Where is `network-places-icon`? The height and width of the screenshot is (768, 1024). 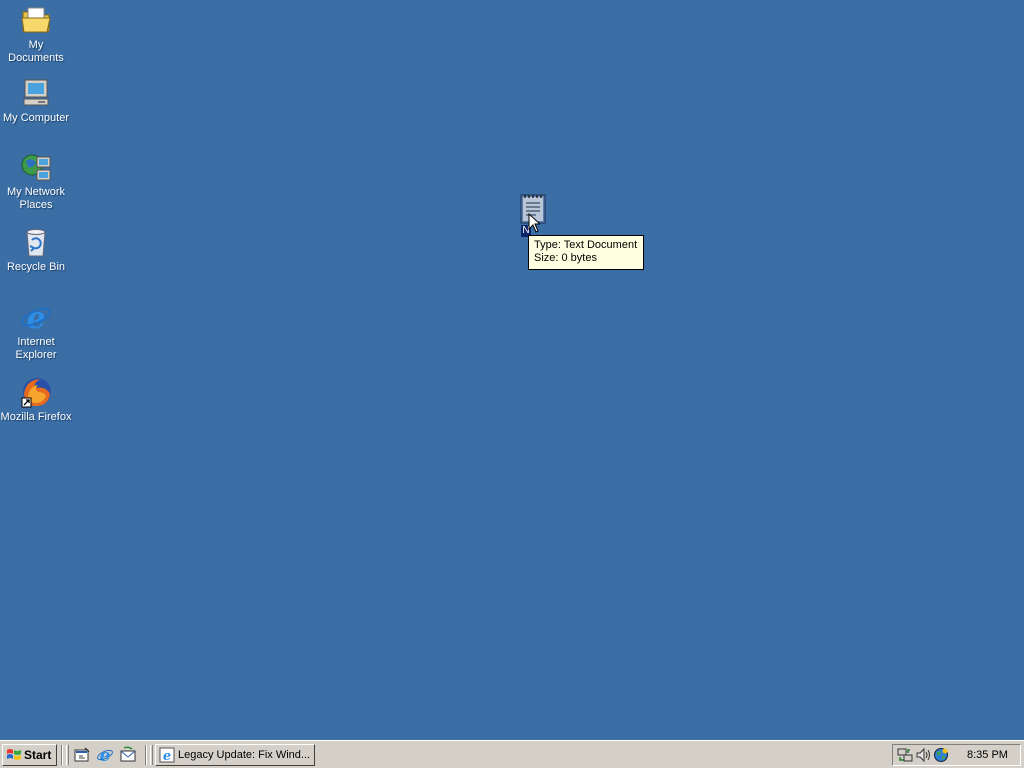 network-places-icon is located at coordinates (36, 167).